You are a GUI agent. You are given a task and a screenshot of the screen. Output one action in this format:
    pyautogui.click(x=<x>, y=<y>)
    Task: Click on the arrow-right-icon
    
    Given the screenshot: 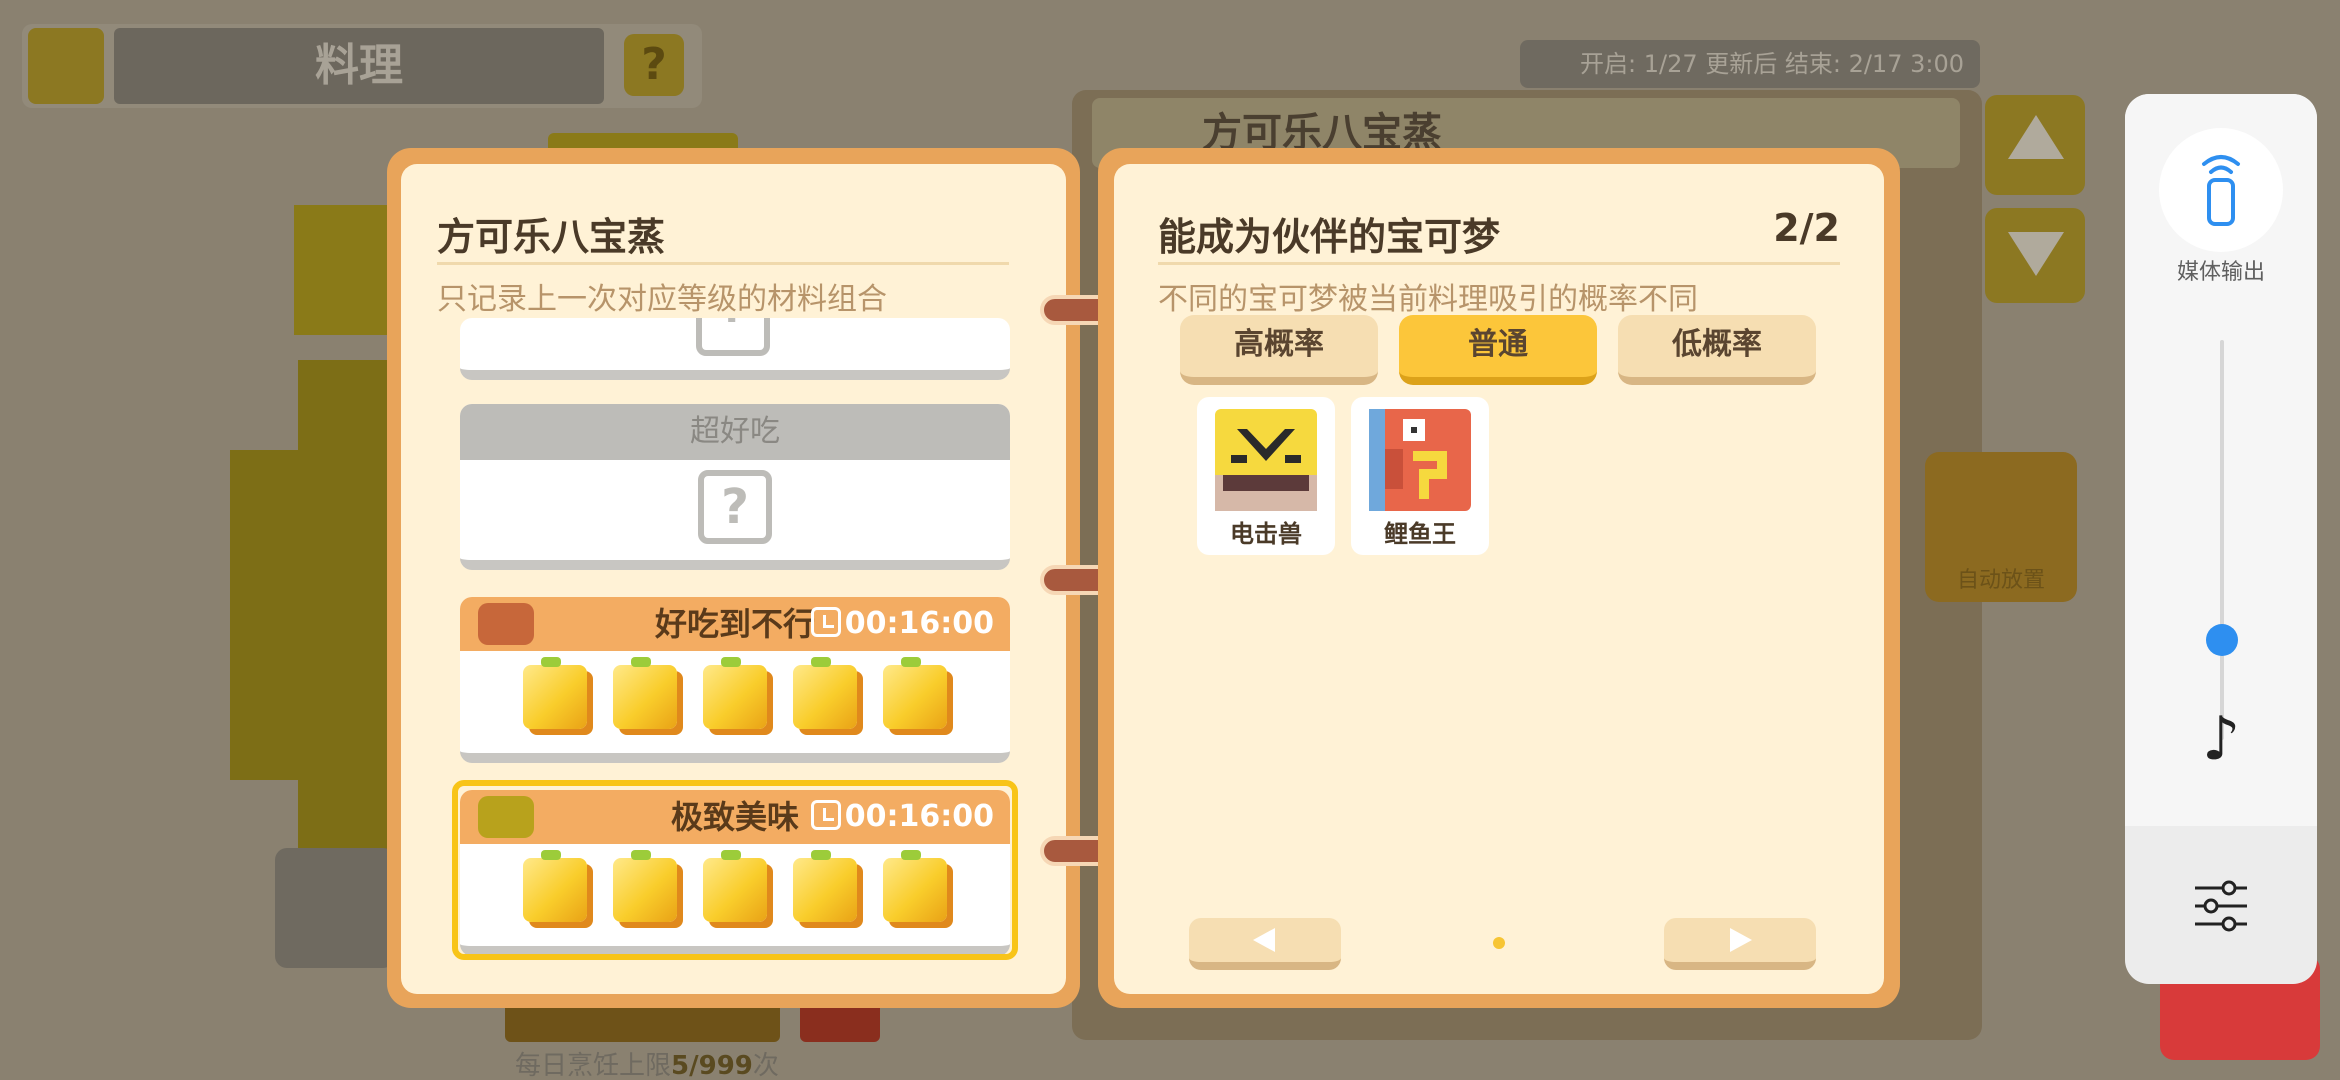 What is the action you would take?
    pyautogui.click(x=1741, y=940)
    